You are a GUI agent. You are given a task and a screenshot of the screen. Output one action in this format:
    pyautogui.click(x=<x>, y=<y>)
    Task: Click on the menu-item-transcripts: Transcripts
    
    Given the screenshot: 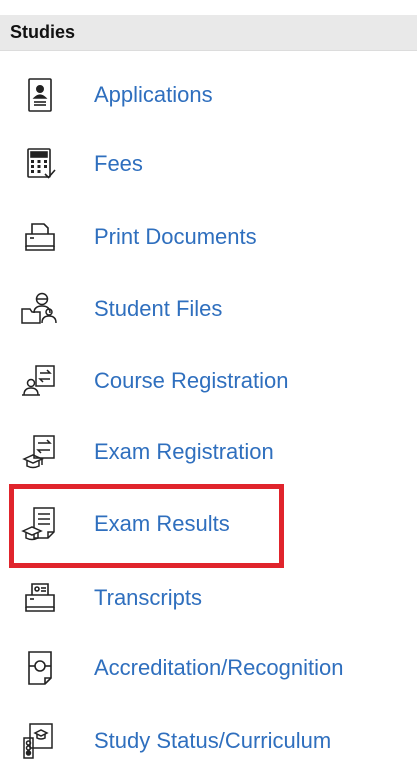 What is the action you would take?
    pyautogui.click(x=208, y=598)
    